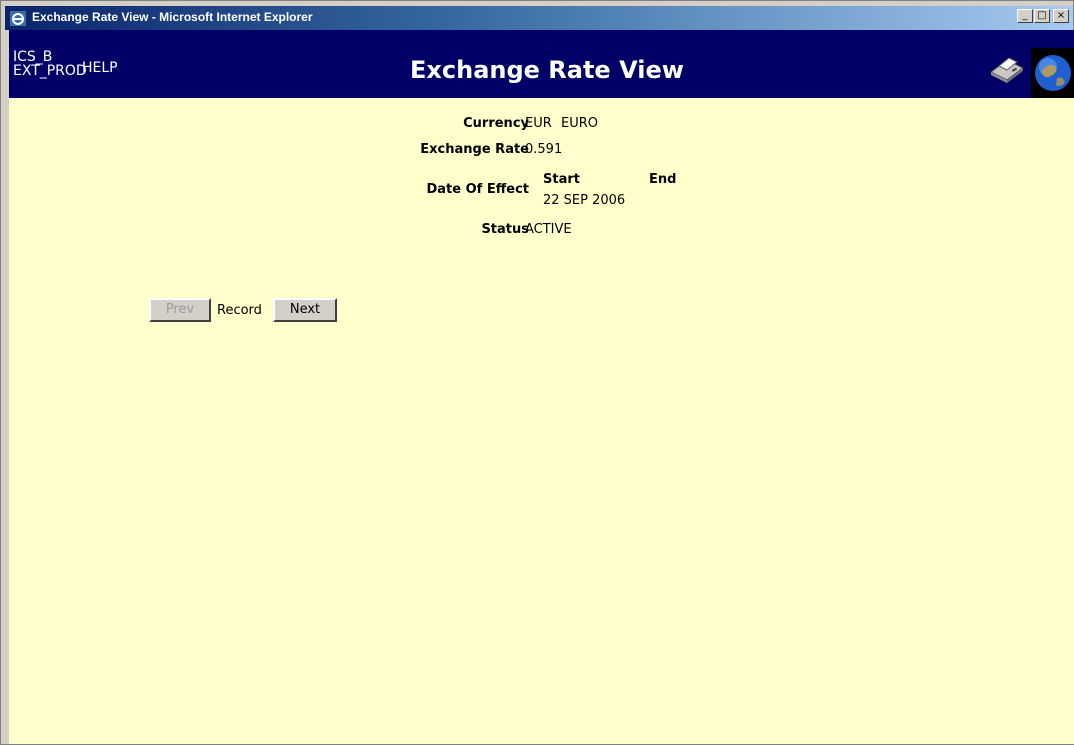 The height and width of the screenshot is (745, 1074). Describe the element at coordinates (477, 189) in the screenshot. I see `date-of-effect-label: Date Of Effect` at that location.